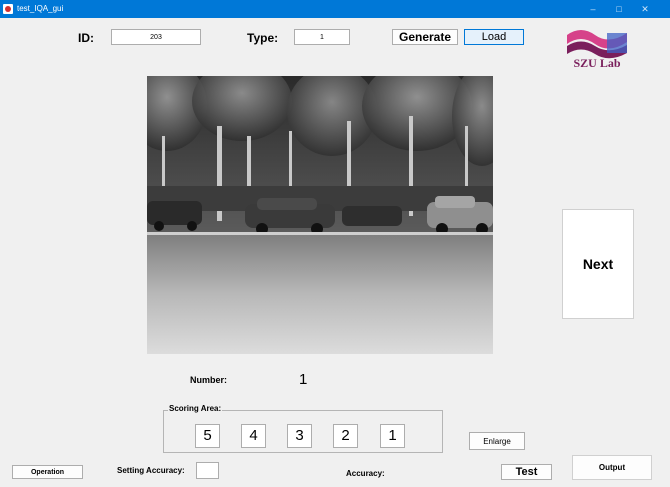  Describe the element at coordinates (207, 436) in the screenshot. I see `score-5-button: 5` at that location.